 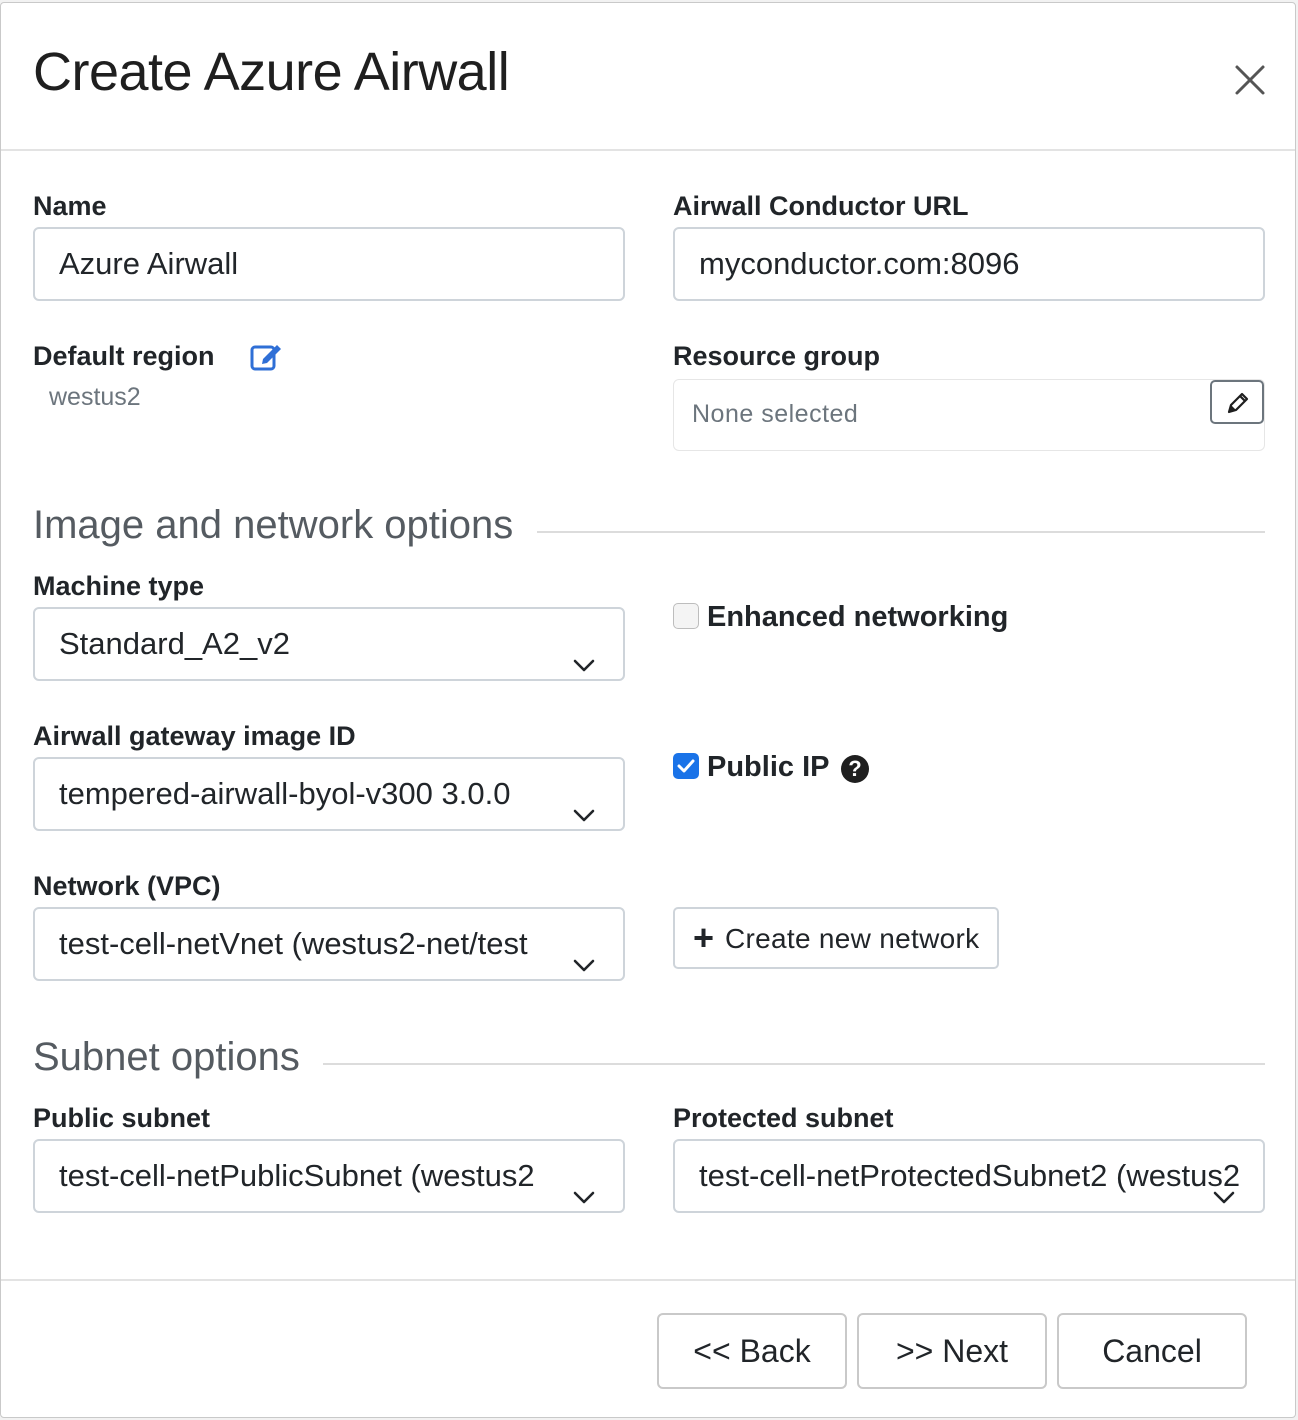 I want to click on resource-group-placeholder: None selected, so click(x=775, y=414).